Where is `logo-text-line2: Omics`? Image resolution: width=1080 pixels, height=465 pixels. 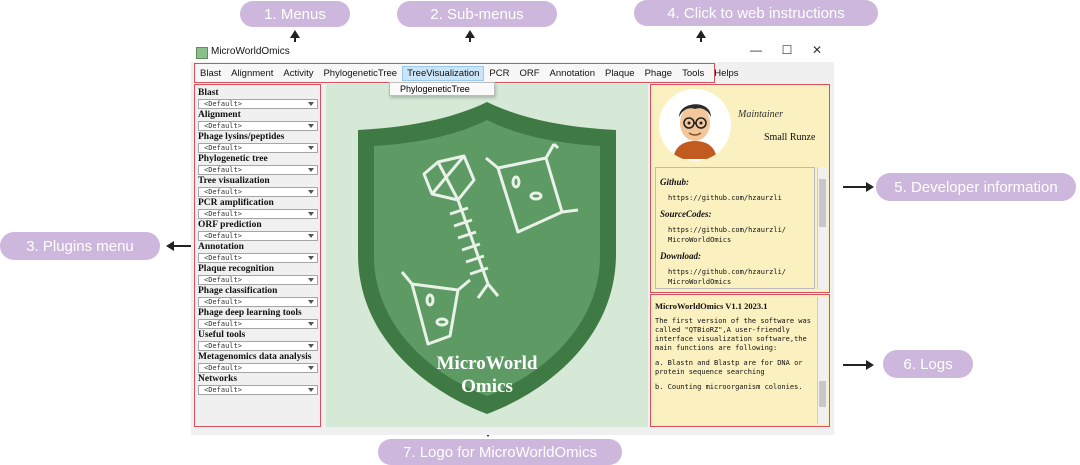 logo-text-line2: Omics is located at coordinates (487, 386).